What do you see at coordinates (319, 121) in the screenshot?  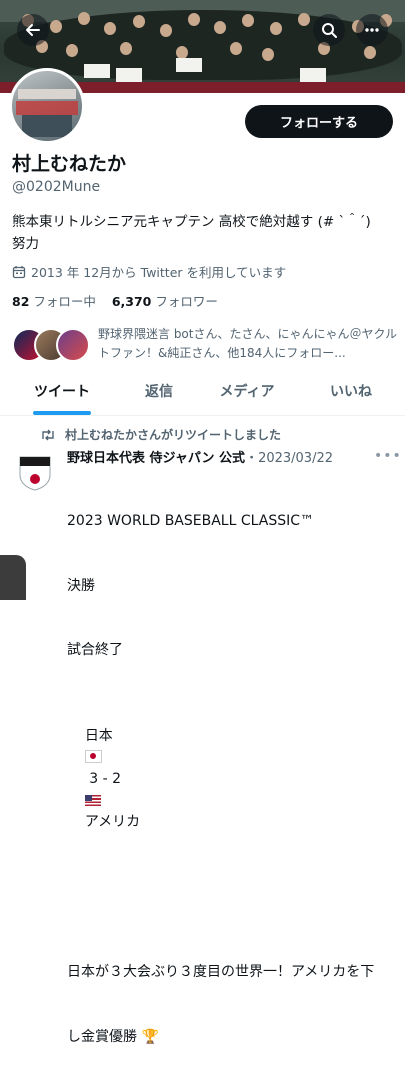 I see `follow-button: フォローする` at bounding box center [319, 121].